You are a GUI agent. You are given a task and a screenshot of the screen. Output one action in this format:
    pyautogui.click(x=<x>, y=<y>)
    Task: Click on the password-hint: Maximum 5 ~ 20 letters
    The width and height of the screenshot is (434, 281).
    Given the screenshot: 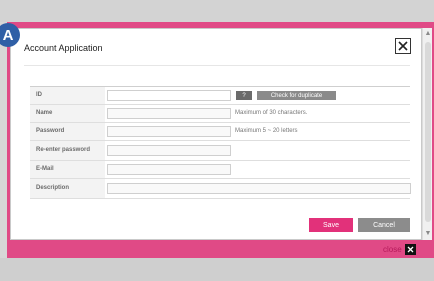 What is the action you would take?
    pyautogui.click(x=266, y=131)
    